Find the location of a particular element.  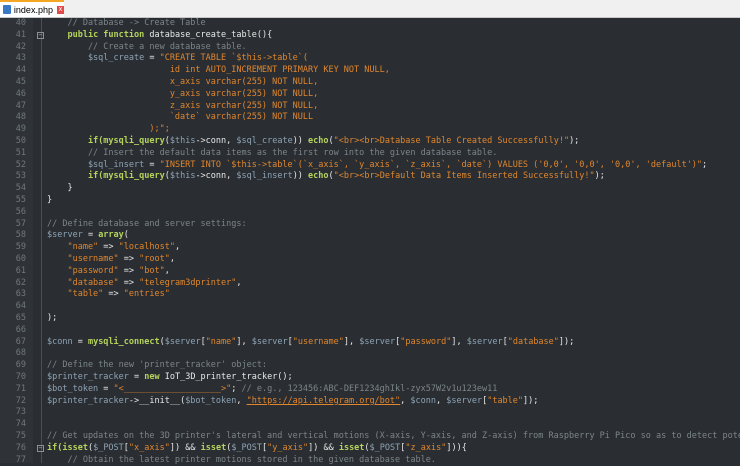

code-line: 58$server = array( is located at coordinates (370, 236).